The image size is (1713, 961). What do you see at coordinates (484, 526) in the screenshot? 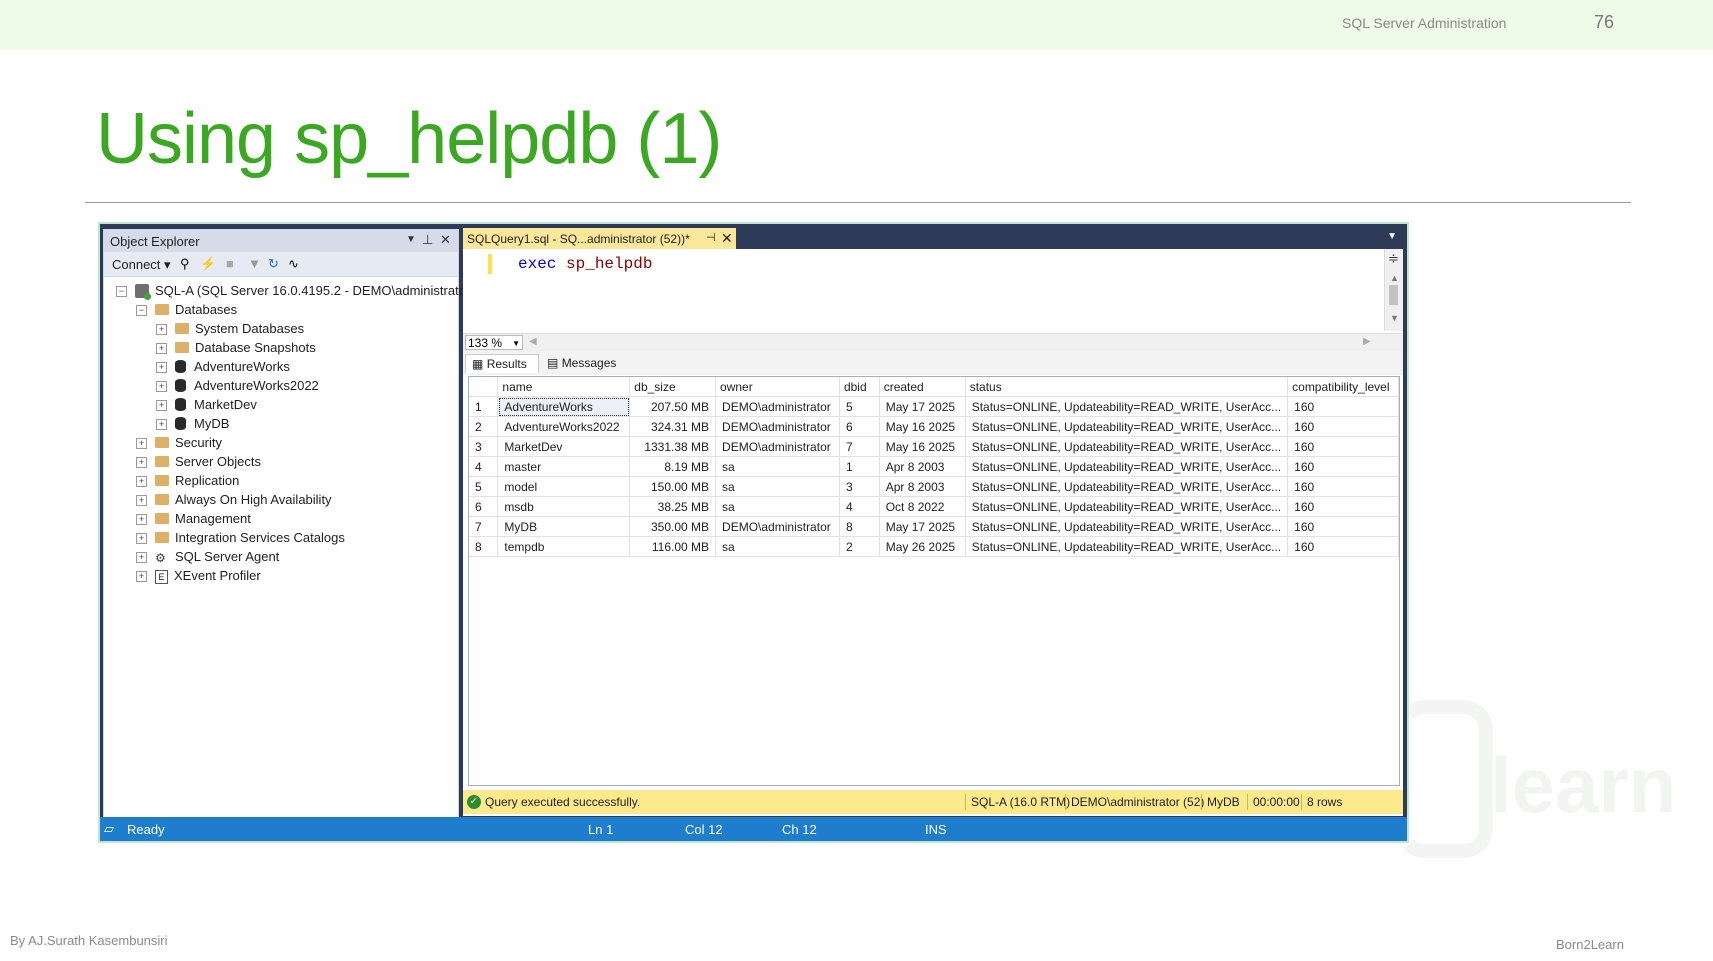
I see `row-number-cell: 7` at bounding box center [484, 526].